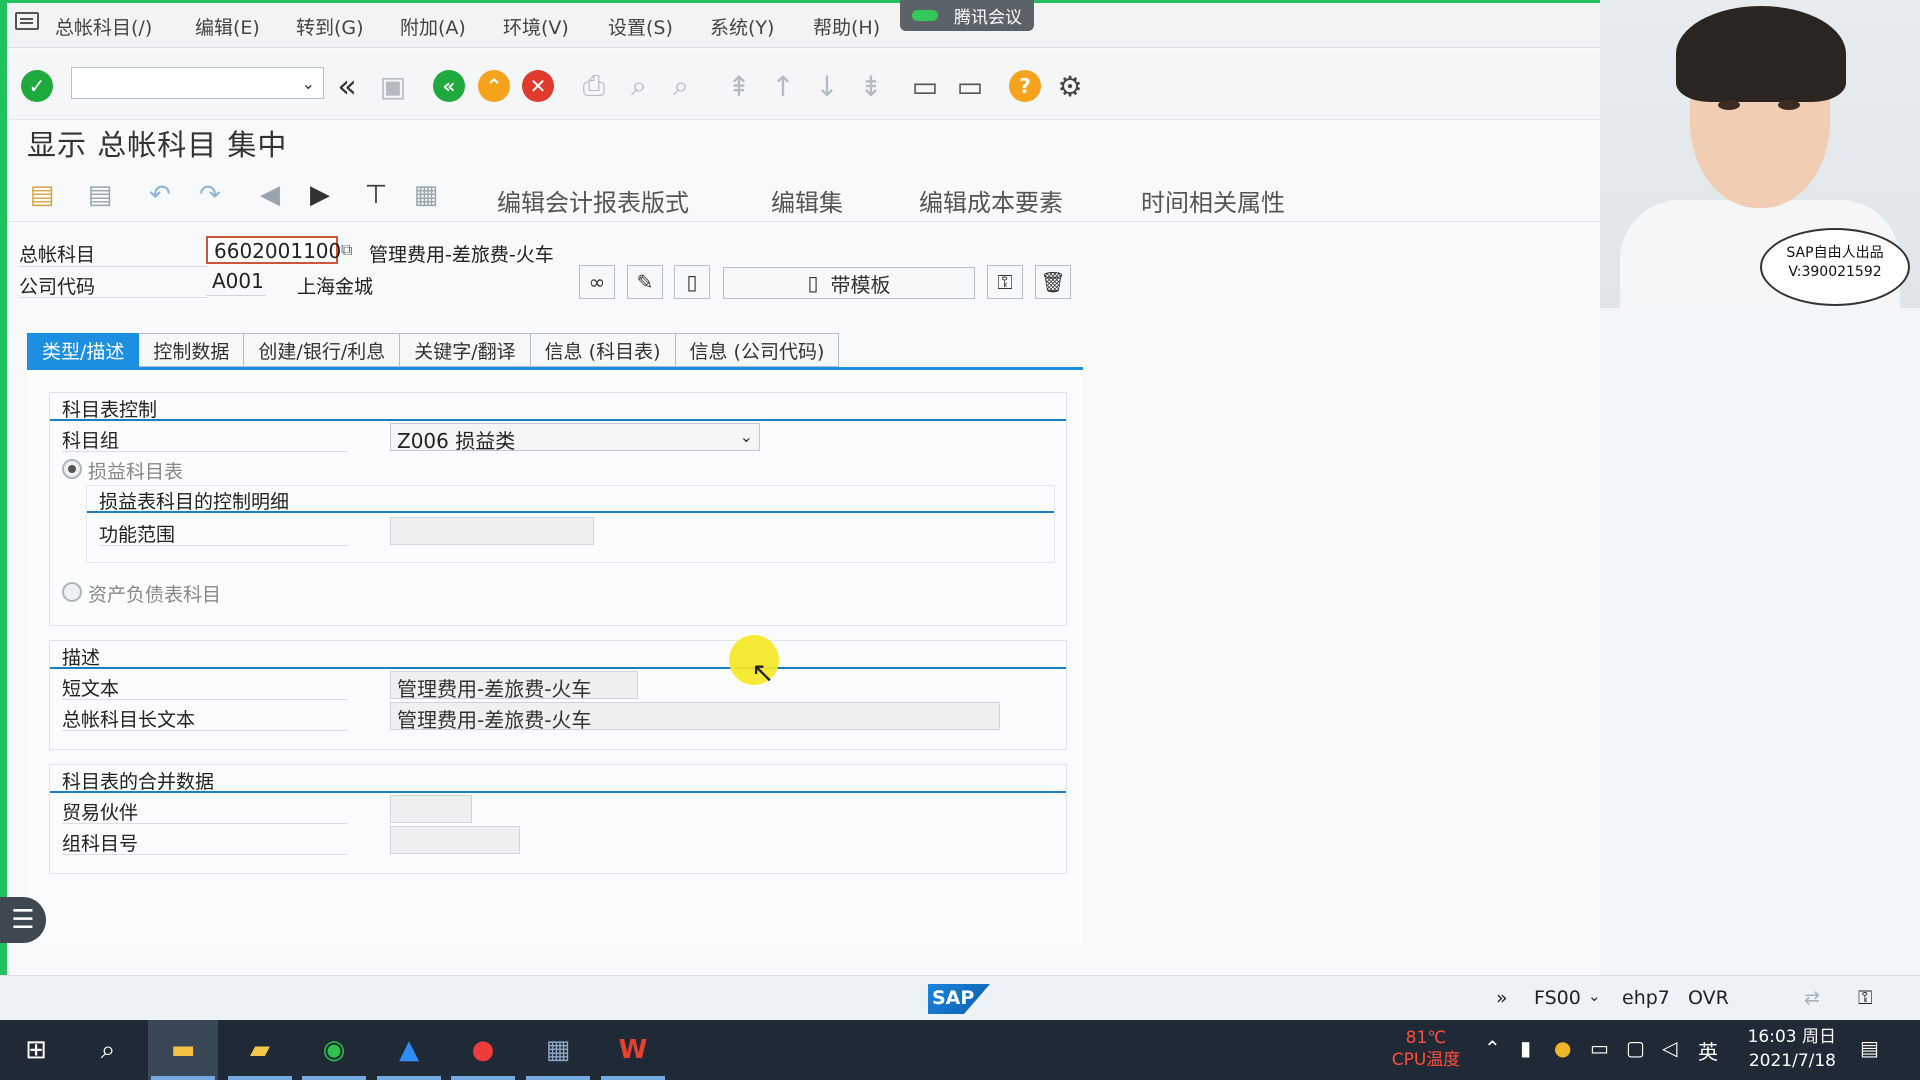 Image resolution: width=1920 pixels, height=1080 pixels. What do you see at coordinates (100, 195) in the screenshot?
I see `copy-icon: ▤` at bounding box center [100, 195].